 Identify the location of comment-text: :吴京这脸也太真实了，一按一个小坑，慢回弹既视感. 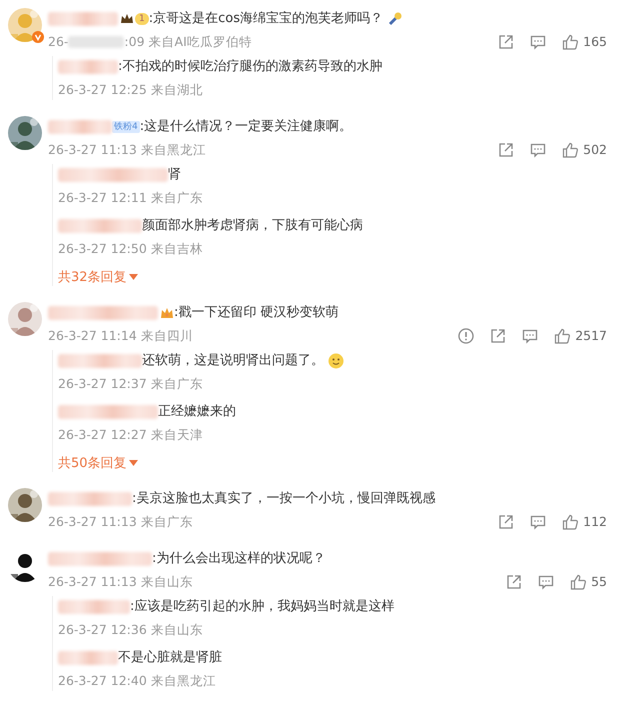
(284, 499).